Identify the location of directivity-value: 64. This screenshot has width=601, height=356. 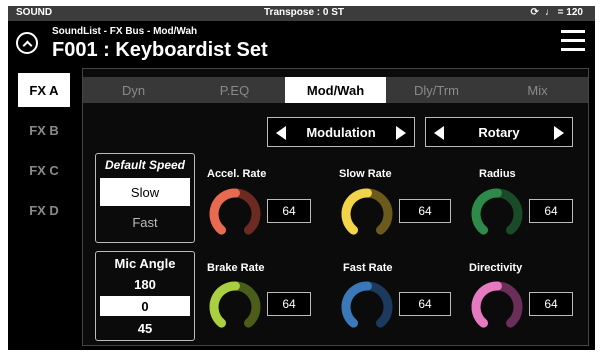
(551, 304).